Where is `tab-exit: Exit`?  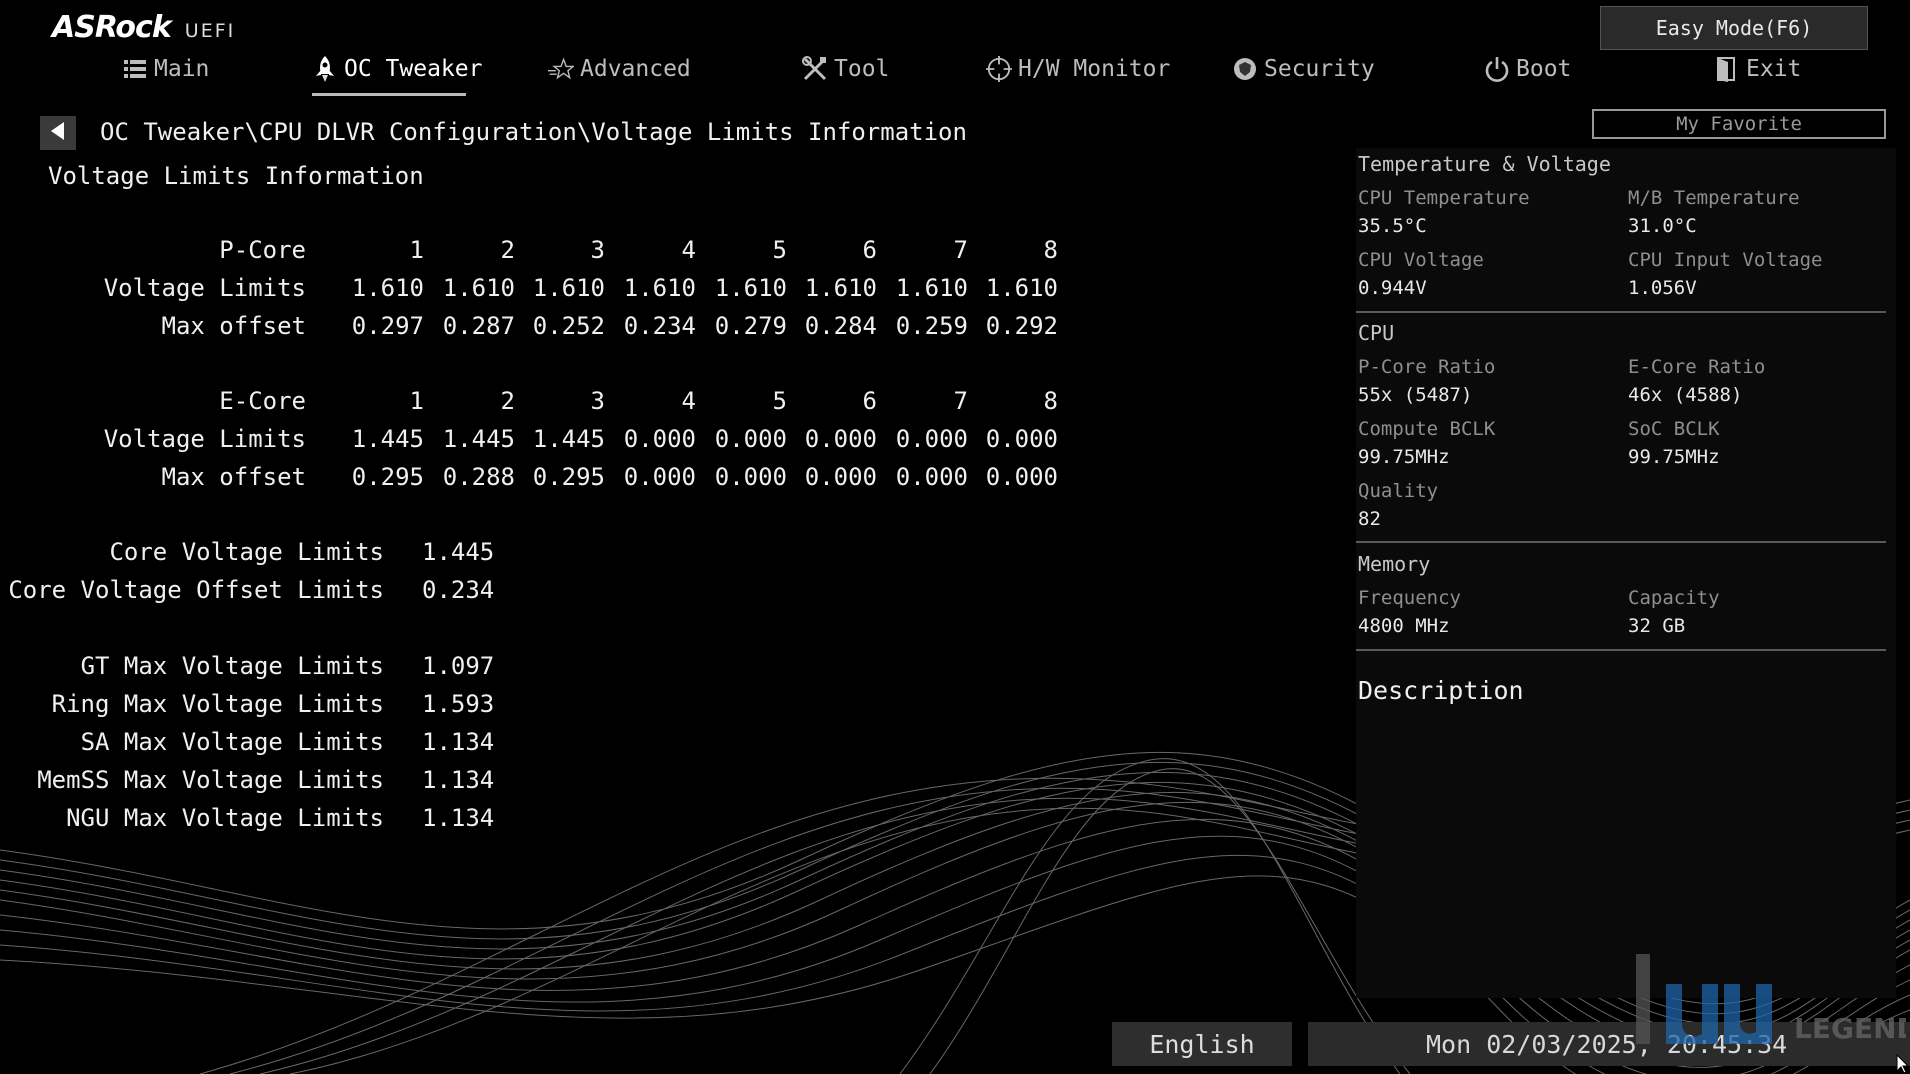 tab-exit: Exit is located at coordinates (1757, 69).